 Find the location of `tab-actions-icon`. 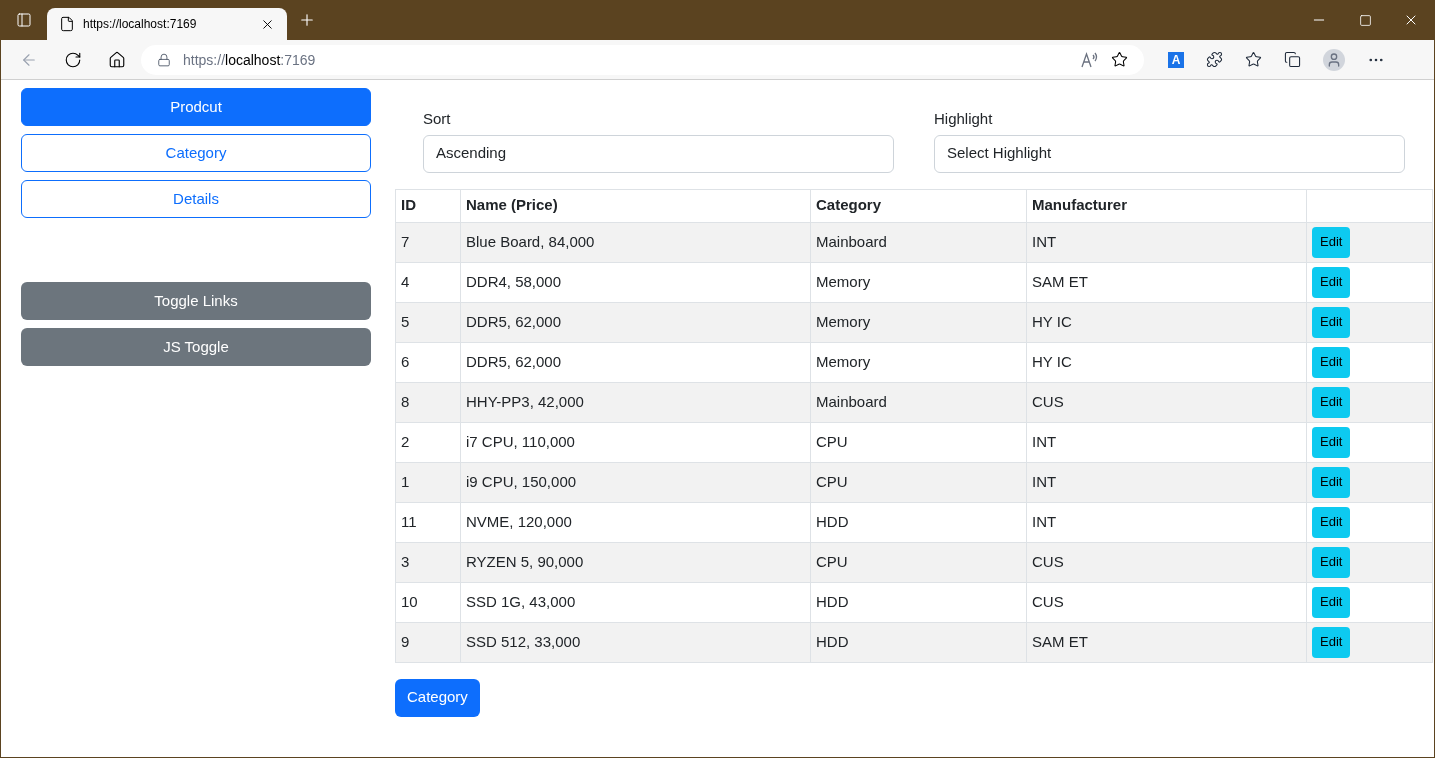

tab-actions-icon is located at coordinates (24, 20).